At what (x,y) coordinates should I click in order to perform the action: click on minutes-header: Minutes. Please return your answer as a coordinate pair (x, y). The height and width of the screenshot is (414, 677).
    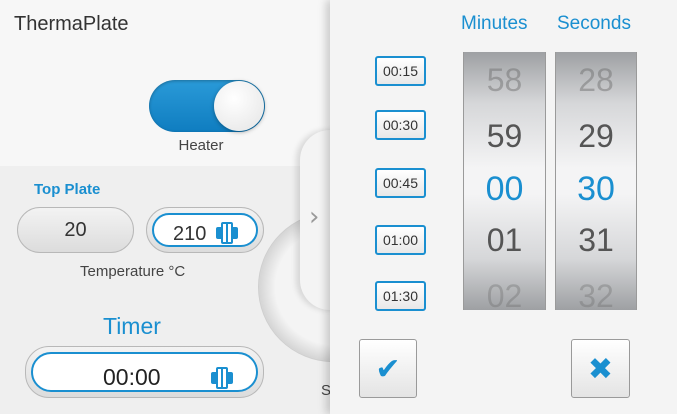
    Looking at the image, I should click on (494, 23).